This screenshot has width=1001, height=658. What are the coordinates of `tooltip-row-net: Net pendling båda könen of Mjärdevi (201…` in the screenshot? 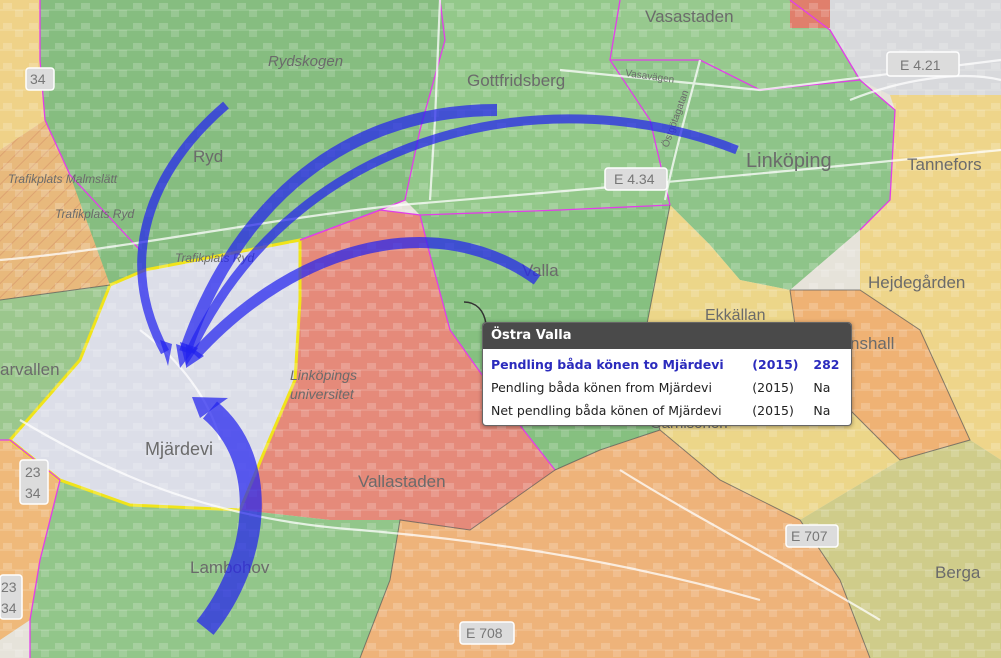 It's located at (667, 410).